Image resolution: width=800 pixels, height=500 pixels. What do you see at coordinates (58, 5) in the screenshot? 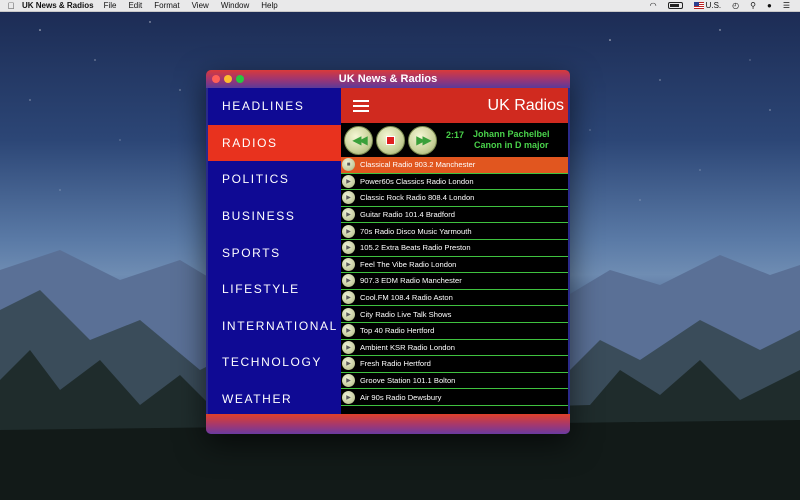
I see `menu-app-name: UK News & Radios` at bounding box center [58, 5].